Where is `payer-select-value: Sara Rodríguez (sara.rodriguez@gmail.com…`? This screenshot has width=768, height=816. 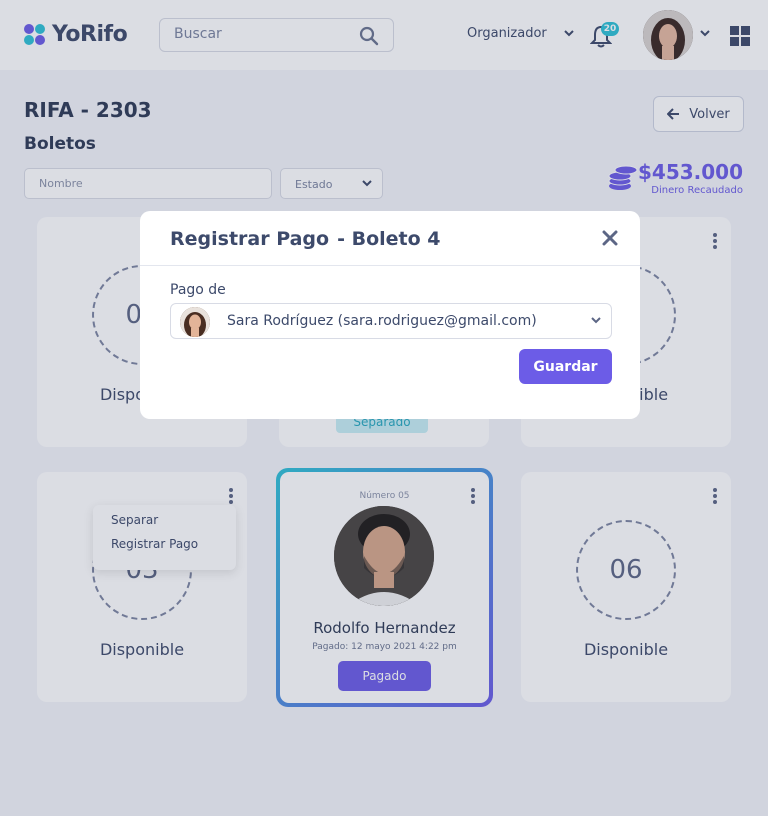 payer-select-value: Sara Rodríguez (sara.rodriguez@gmail.com… is located at coordinates (382, 321).